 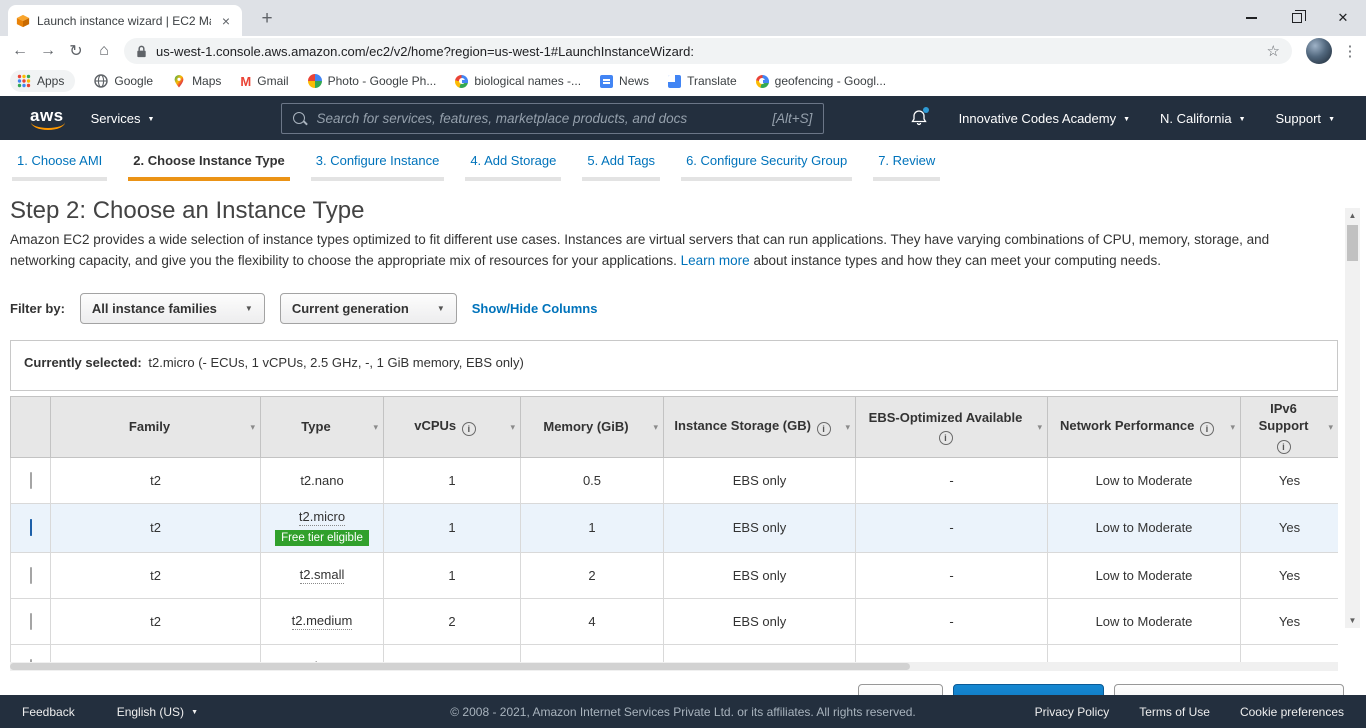 What do you see at coordinates (513, 167) in the screenshot?
I see `step-add-storage: 4. Add Storage` at bounding box center [513, 167].